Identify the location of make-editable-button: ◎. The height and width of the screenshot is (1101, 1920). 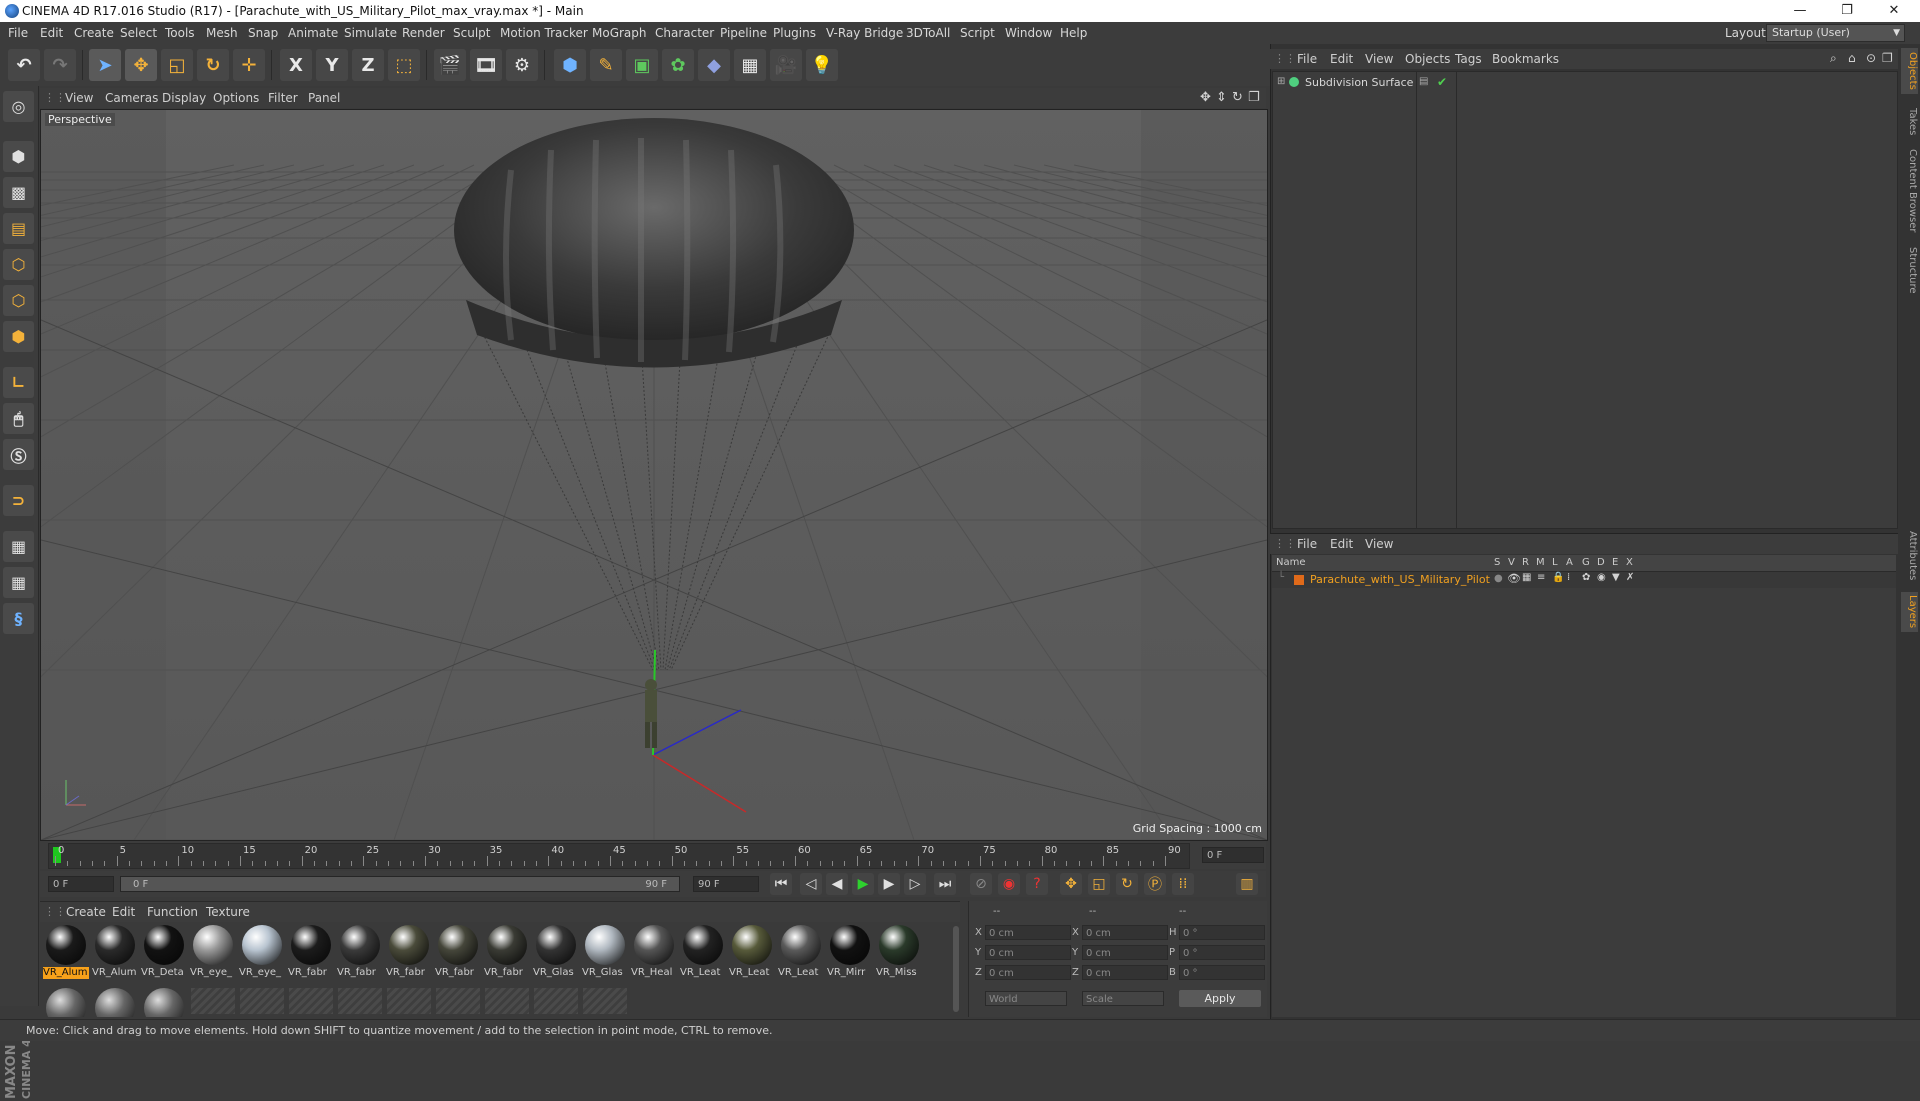
(18, 106).